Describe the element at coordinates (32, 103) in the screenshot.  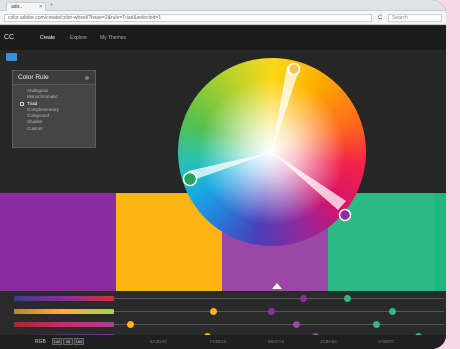
I see `rule-option-label: Triad` at that location.